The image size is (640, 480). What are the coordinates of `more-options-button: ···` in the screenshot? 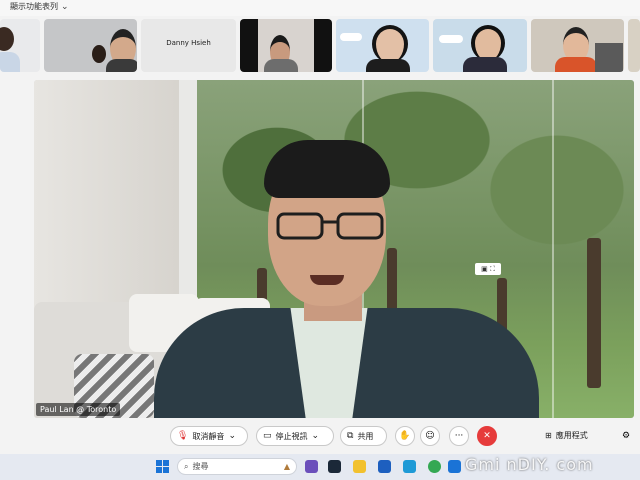 It's located at (459, 436).